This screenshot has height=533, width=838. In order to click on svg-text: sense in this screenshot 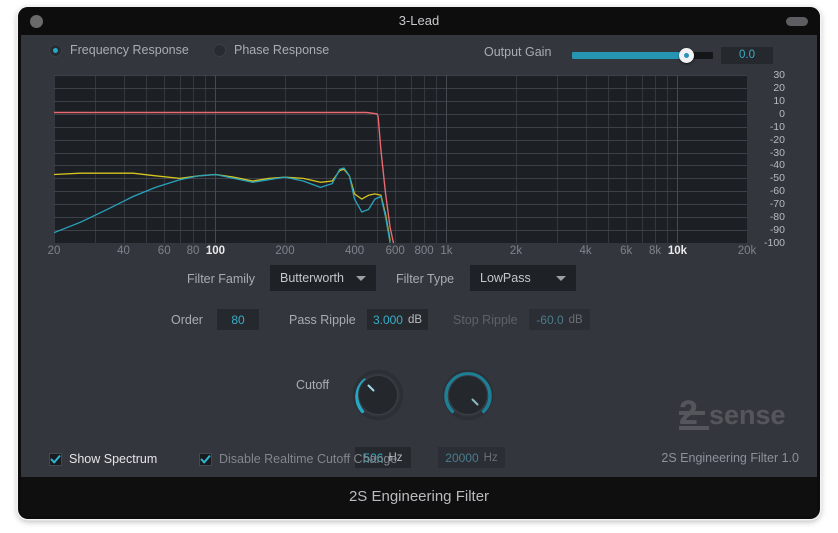, I will do `click(747, 415)`.